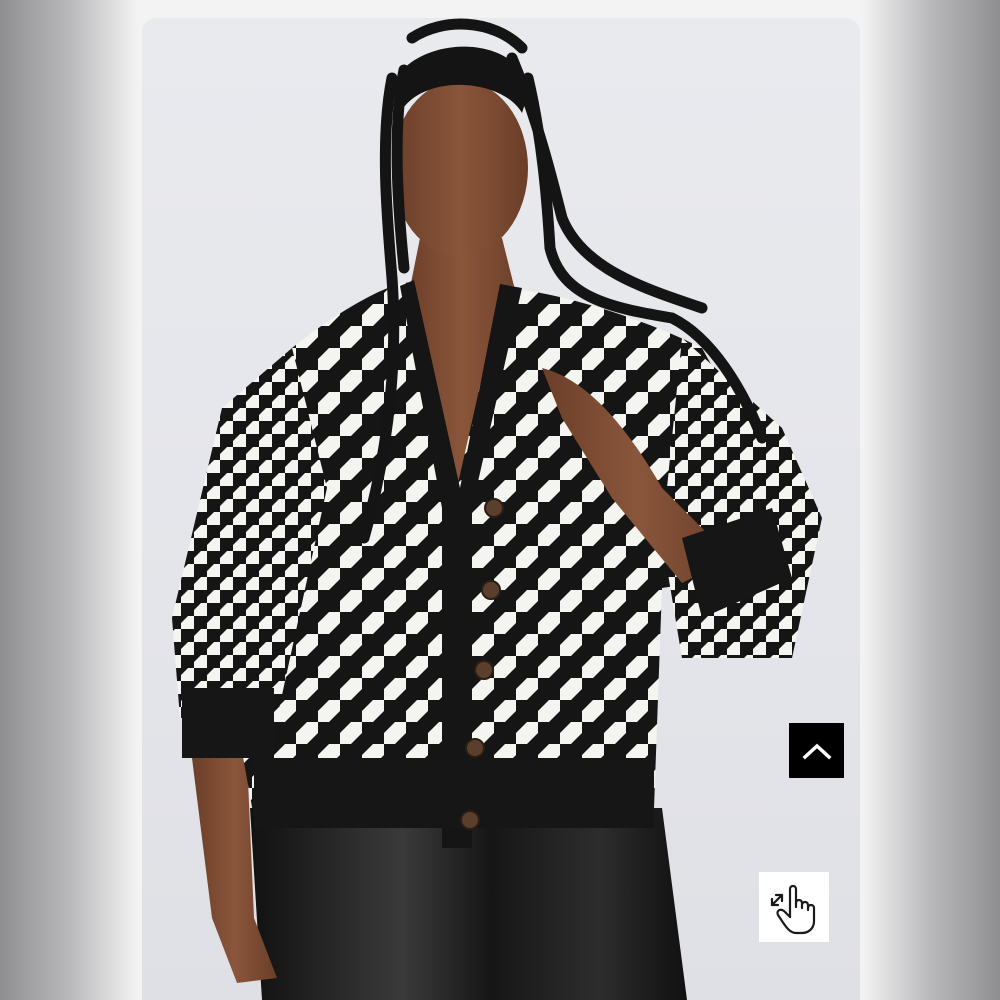 This screenshot has height=1000, width=1000. I want to click on zoom-button, so click(794, 907).